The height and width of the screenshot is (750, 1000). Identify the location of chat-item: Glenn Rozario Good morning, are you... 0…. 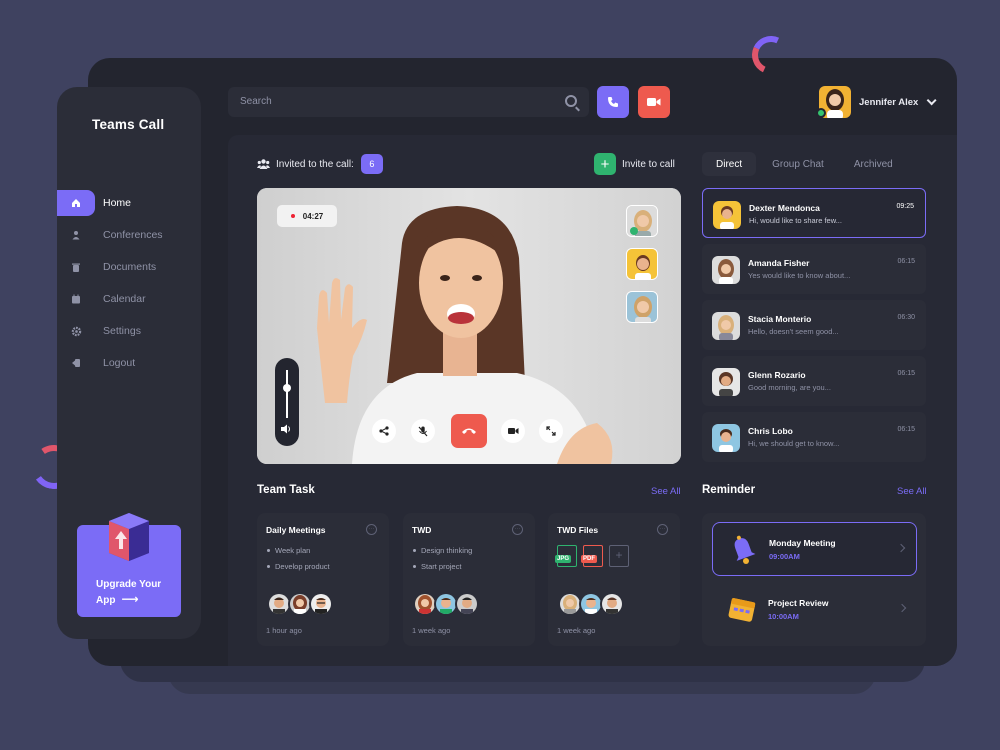
(814, 381).